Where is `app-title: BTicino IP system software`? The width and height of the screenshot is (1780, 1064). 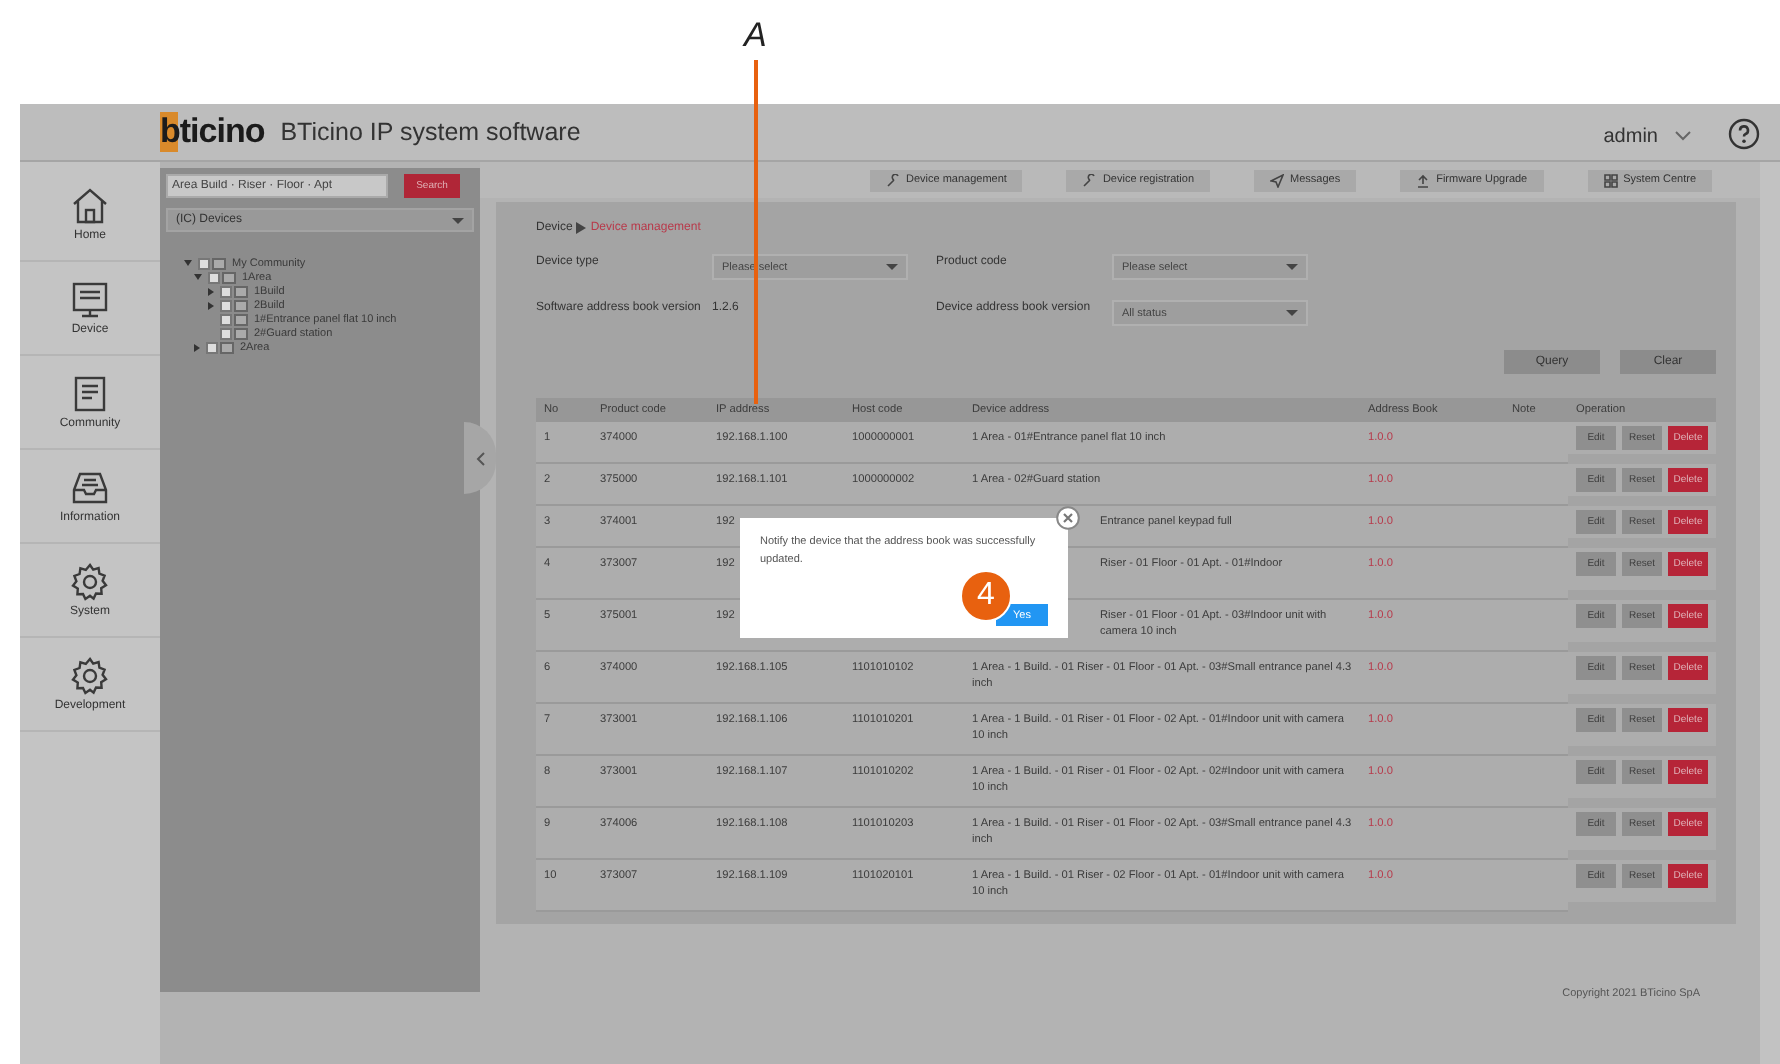
app-title: BTicino IP system software is located at coordinates (430, 132).